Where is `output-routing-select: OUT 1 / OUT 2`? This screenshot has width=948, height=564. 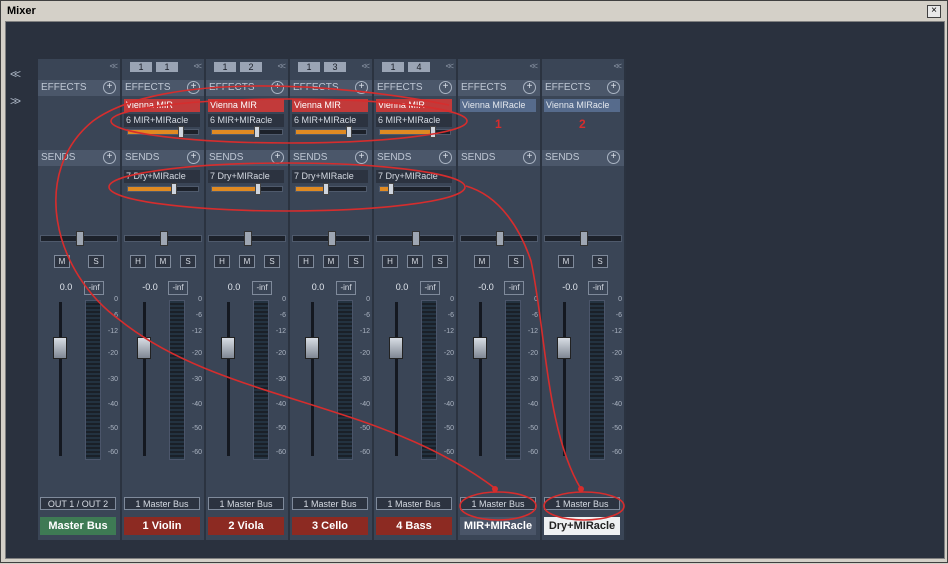 output-routing-select: OUT 1 / OUT 2 is located at coordinates (78, 503).